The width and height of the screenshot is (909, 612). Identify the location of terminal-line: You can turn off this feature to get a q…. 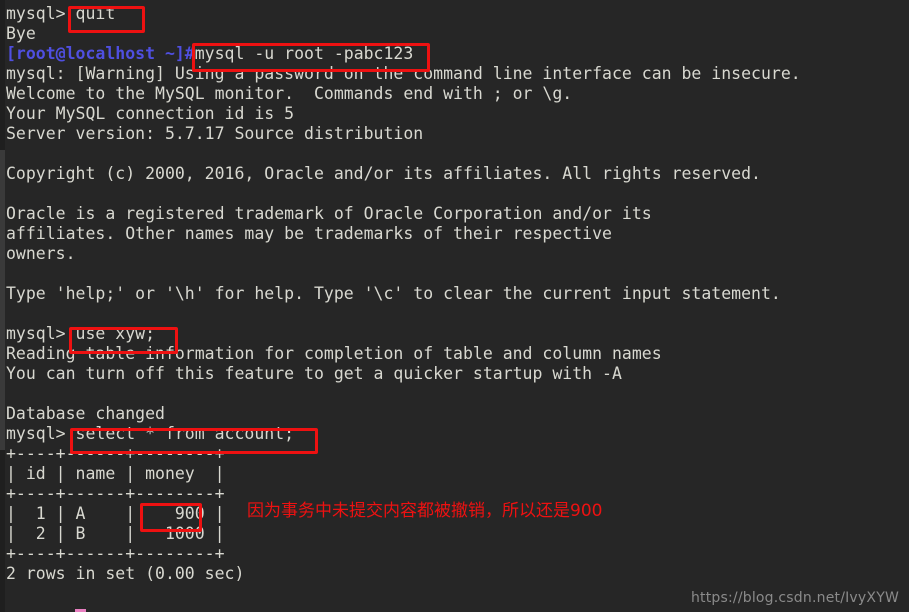
(314, 373).